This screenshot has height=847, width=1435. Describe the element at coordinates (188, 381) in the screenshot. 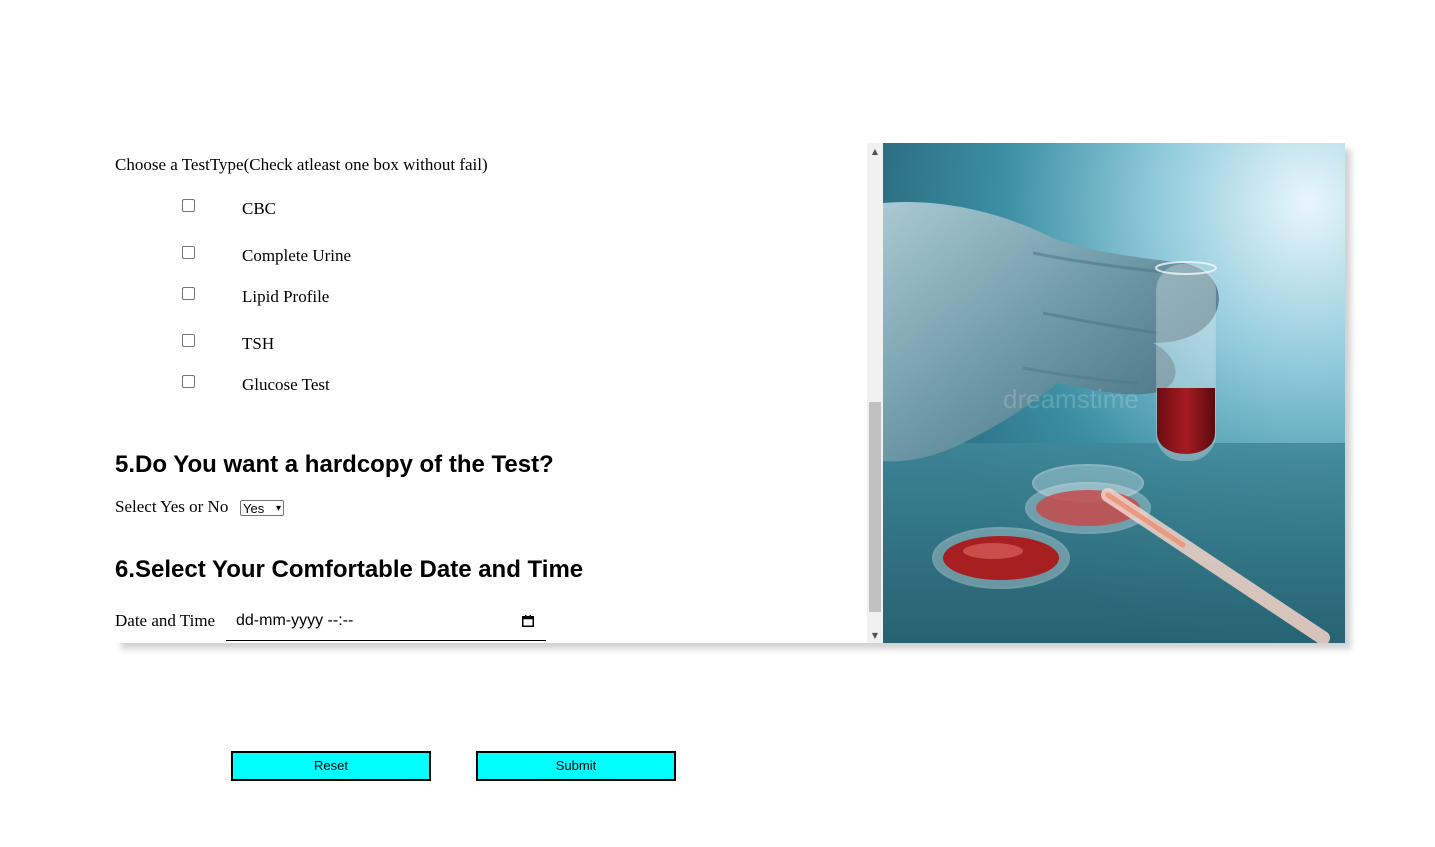

I see `glucose-test-checkbox` at that location.